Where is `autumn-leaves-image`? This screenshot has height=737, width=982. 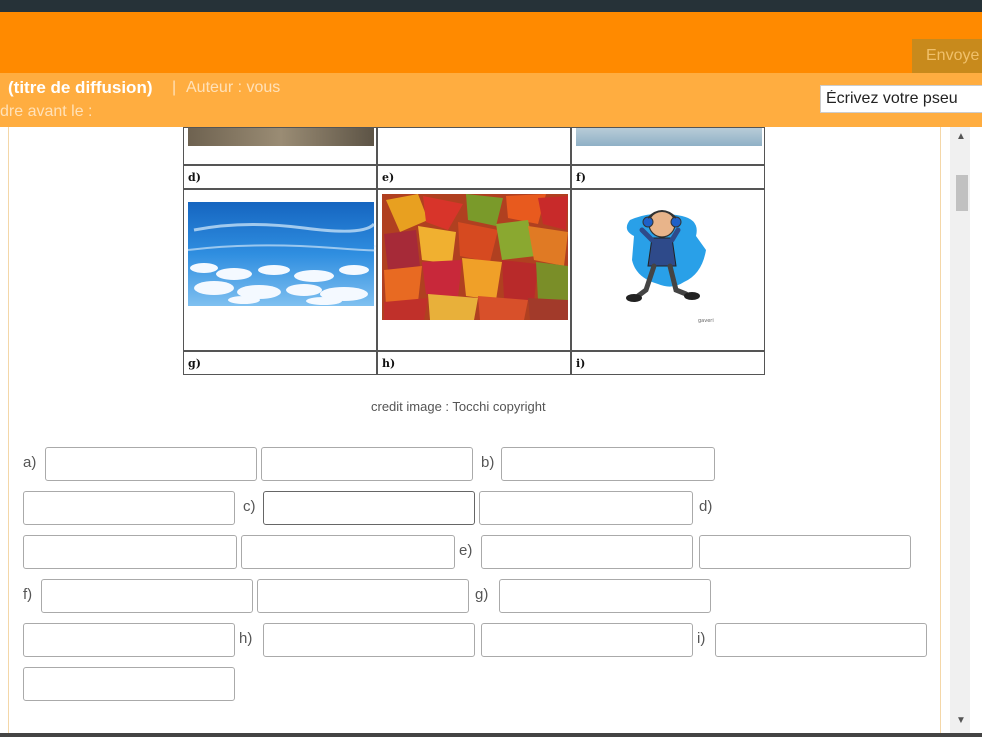 autumn-leaves-image is located at coordinates (475, 257).